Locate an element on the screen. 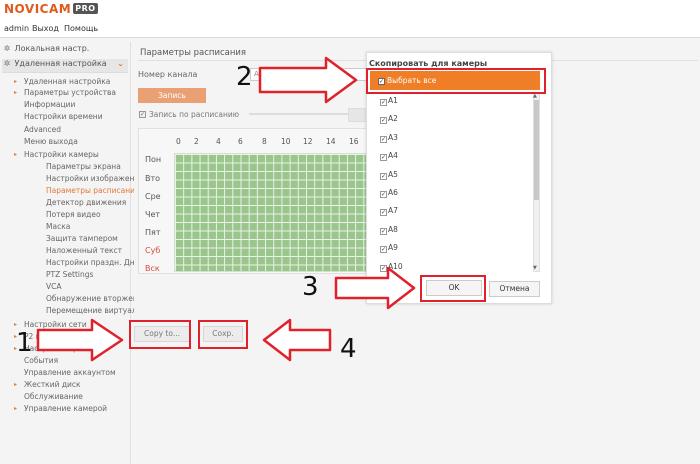  step-number-2: 2 is located at coordinates (244, 77).